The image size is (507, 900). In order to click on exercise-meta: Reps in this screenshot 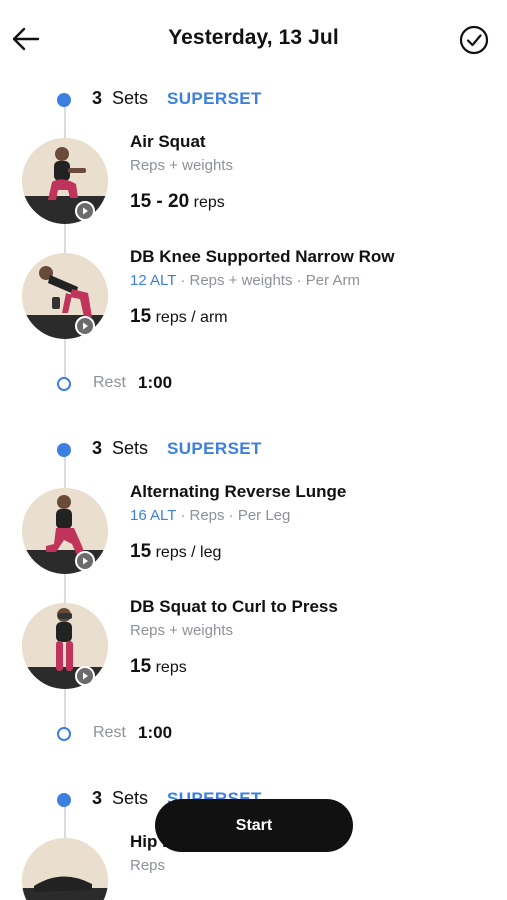, I will do `click(147, 865)`.